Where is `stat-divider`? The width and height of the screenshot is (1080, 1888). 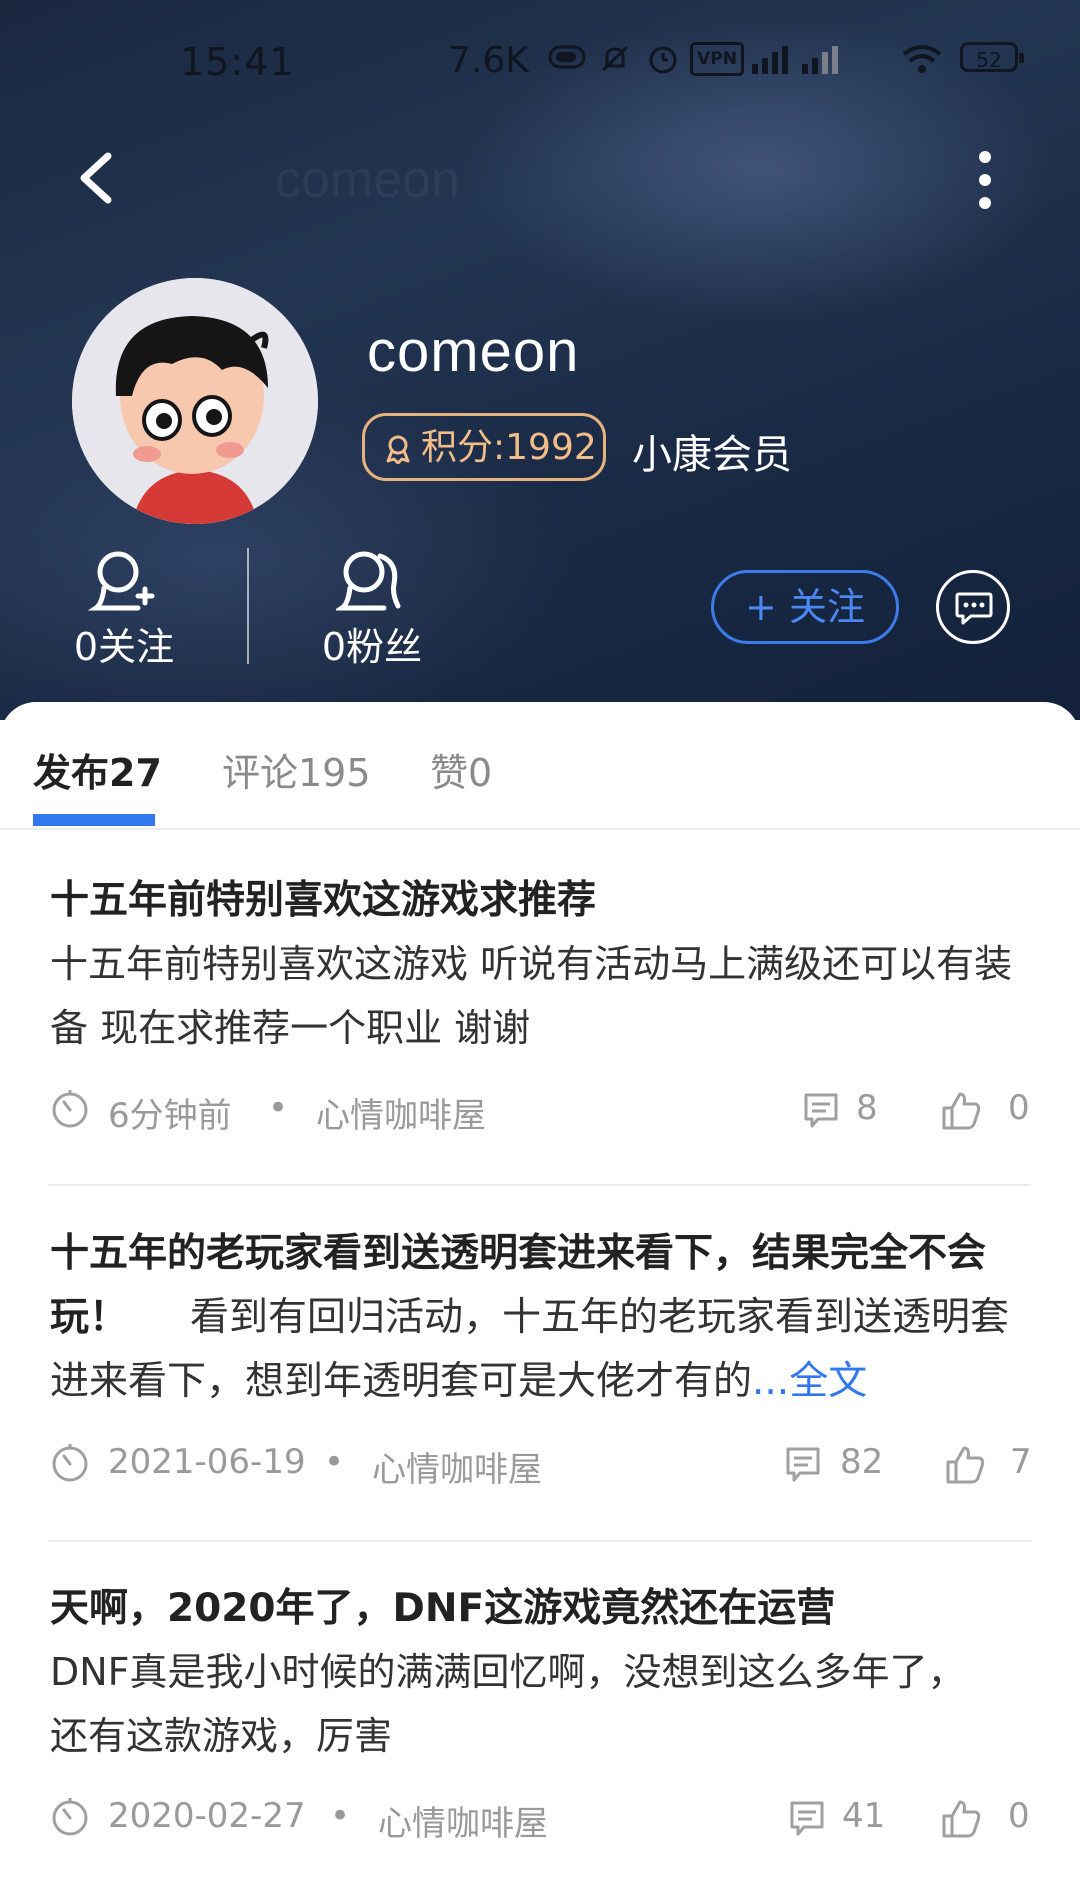
stat-divider is located at coordinates (248, 606).